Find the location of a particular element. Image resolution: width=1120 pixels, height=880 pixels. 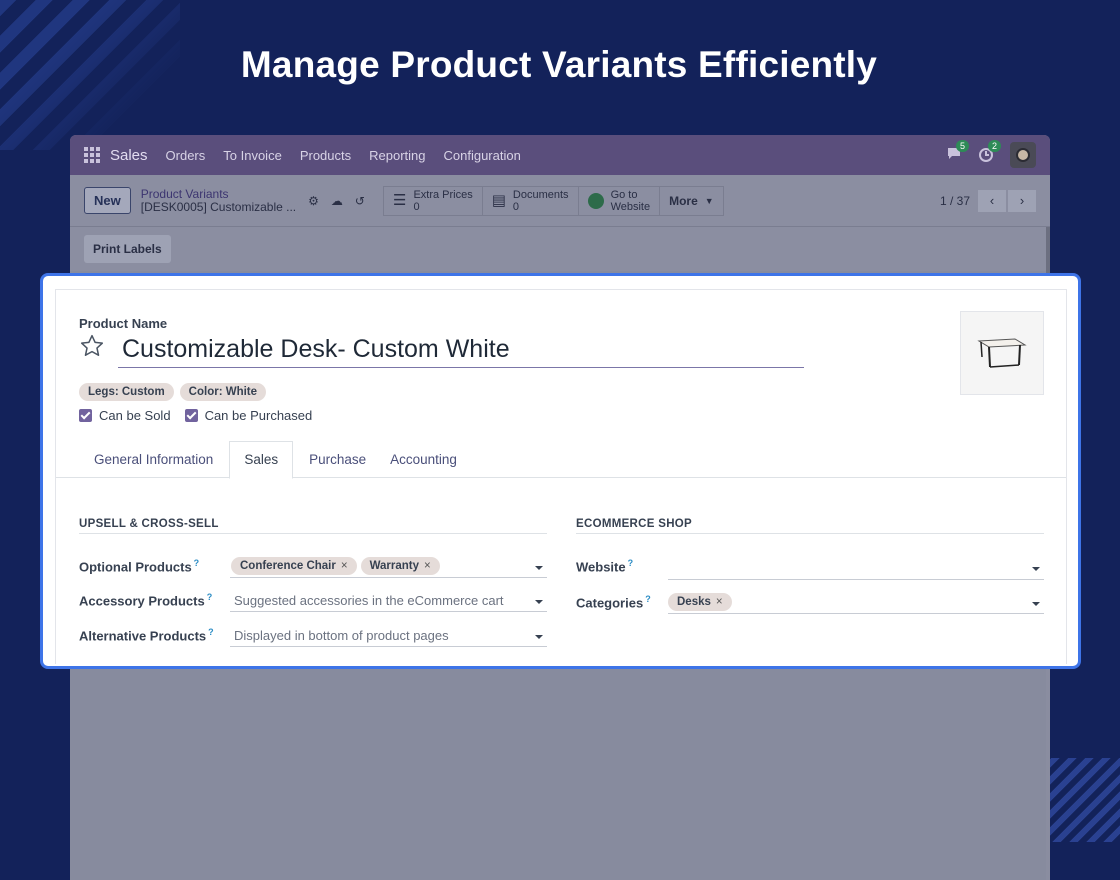

apps-grid-icon is located at coordinates (92, 155).